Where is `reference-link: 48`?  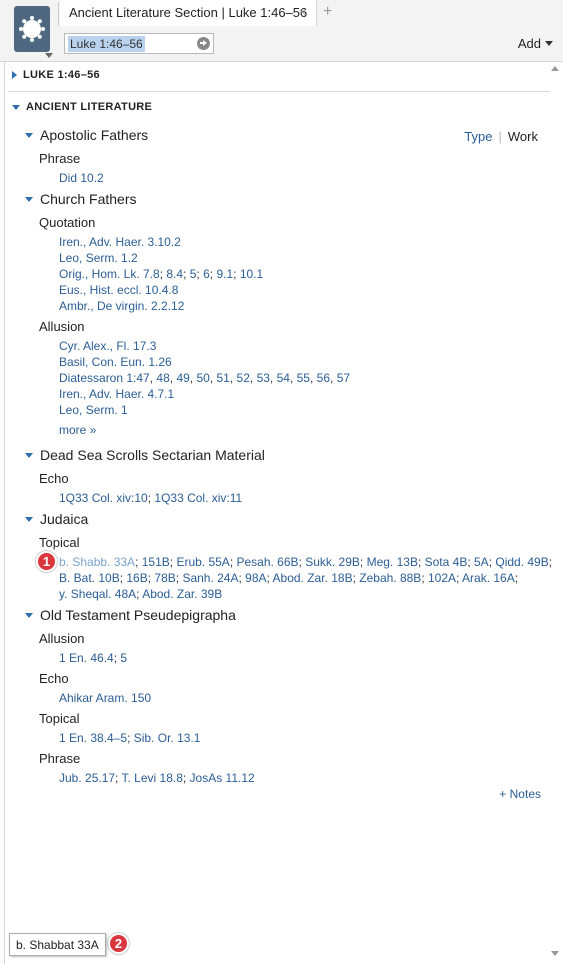 reference-link: 48 is located at coordinates (162, 378).